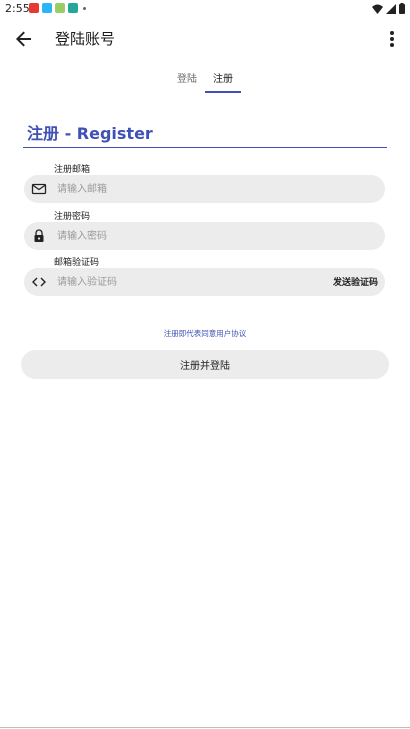 The width and height of the screenshot is (410, 729). I want to click on tab-indicator, so click(223, 92).